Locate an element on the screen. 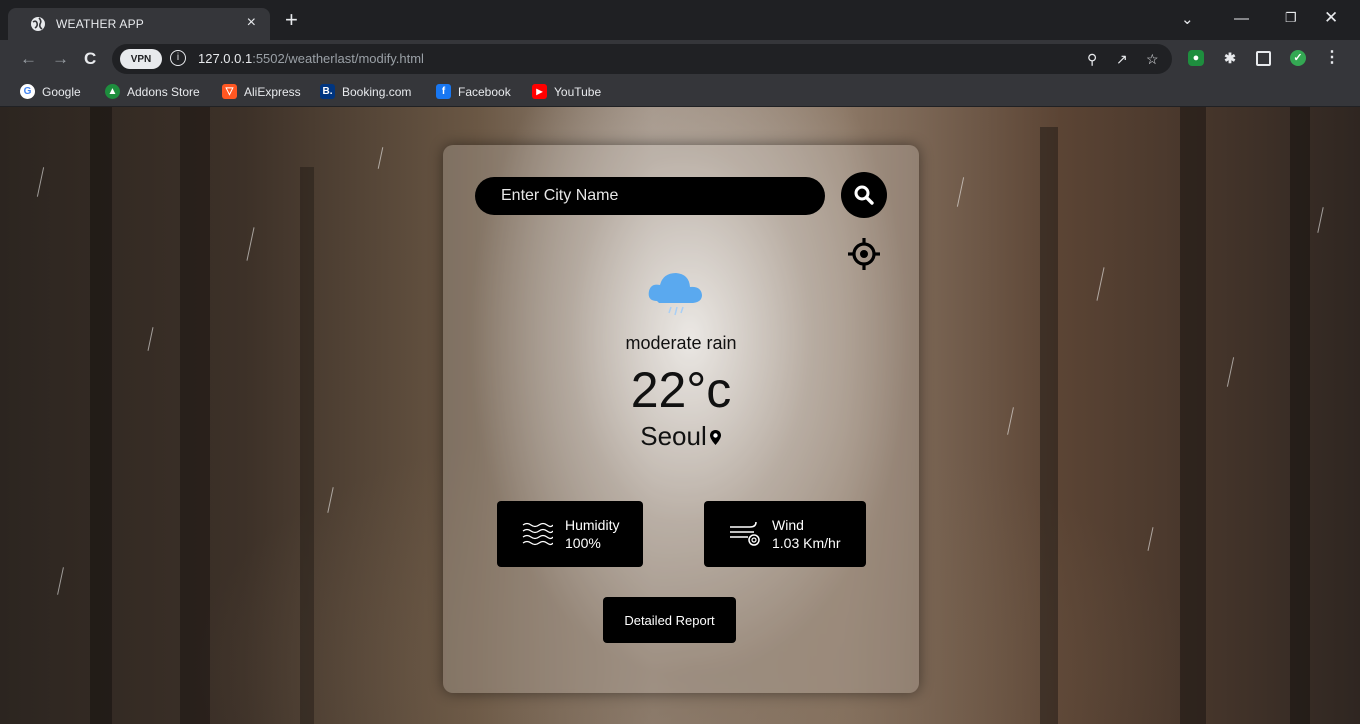 The height and width of the screenshot is (724, 1360). wind-card: Wind 1.03 Km/hr is located at coordinates (785, 534).